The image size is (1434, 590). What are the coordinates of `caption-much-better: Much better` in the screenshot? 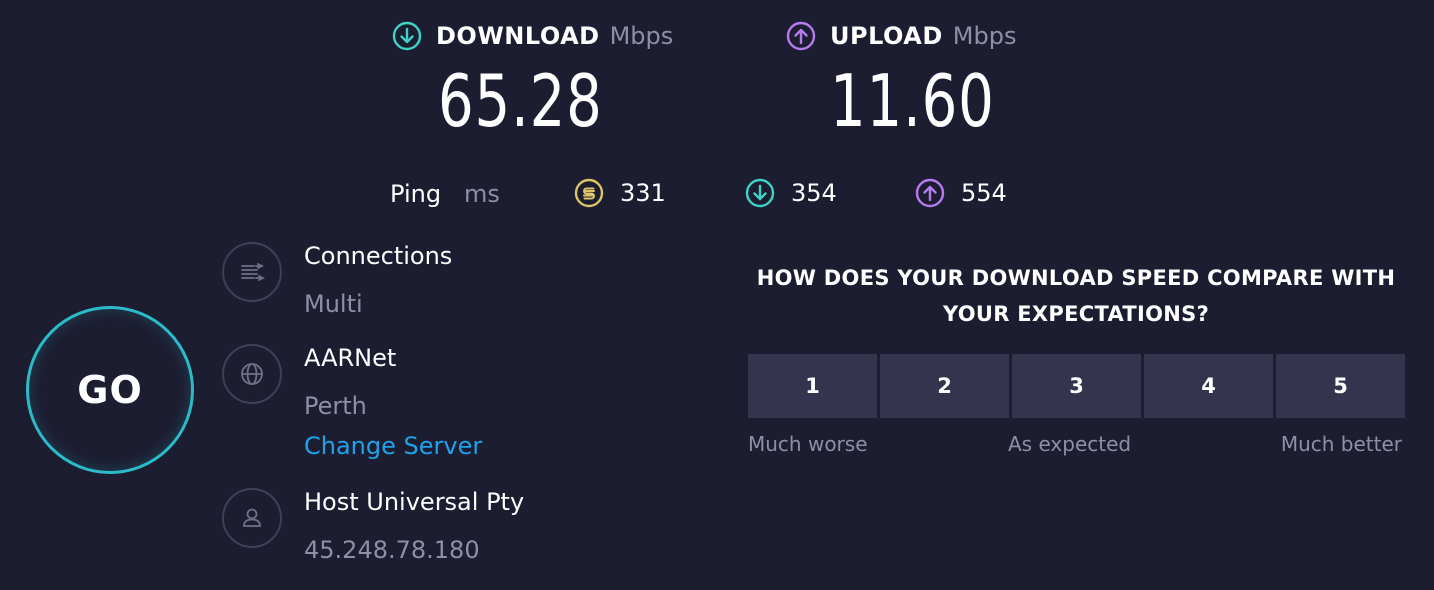 It's located at (1341, 444).